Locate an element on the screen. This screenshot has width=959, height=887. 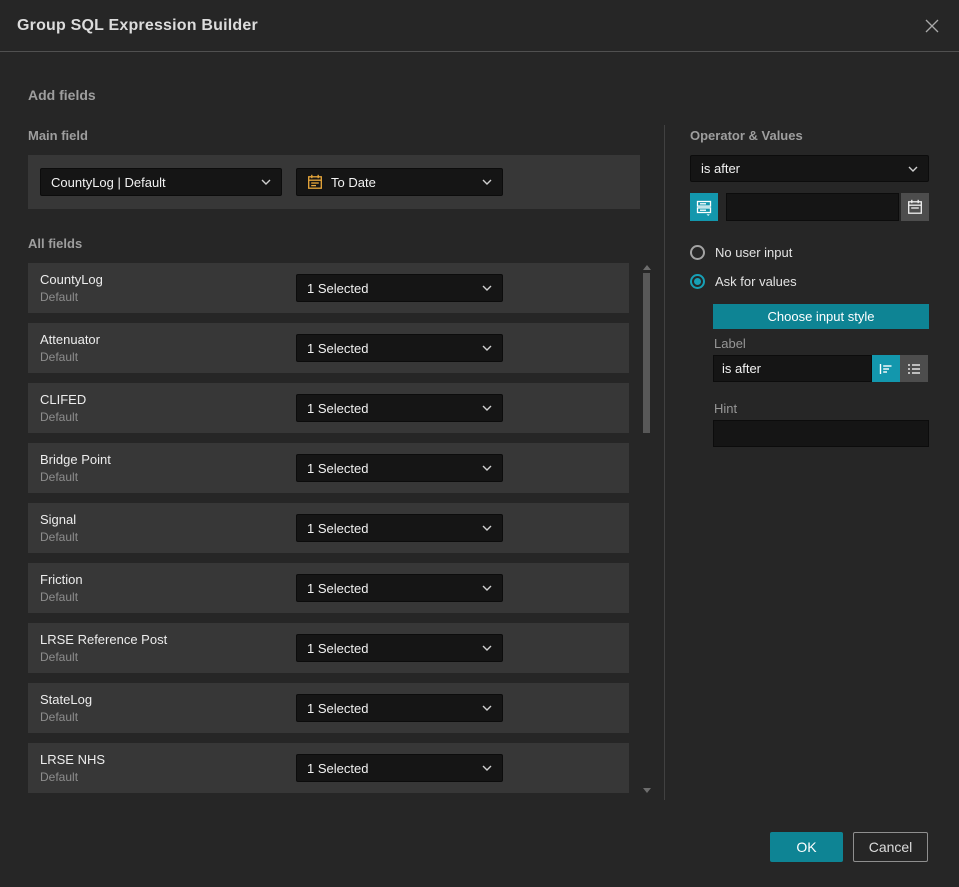
field-row: Signal Default 1 Selected is located at coordinates (328, 528).